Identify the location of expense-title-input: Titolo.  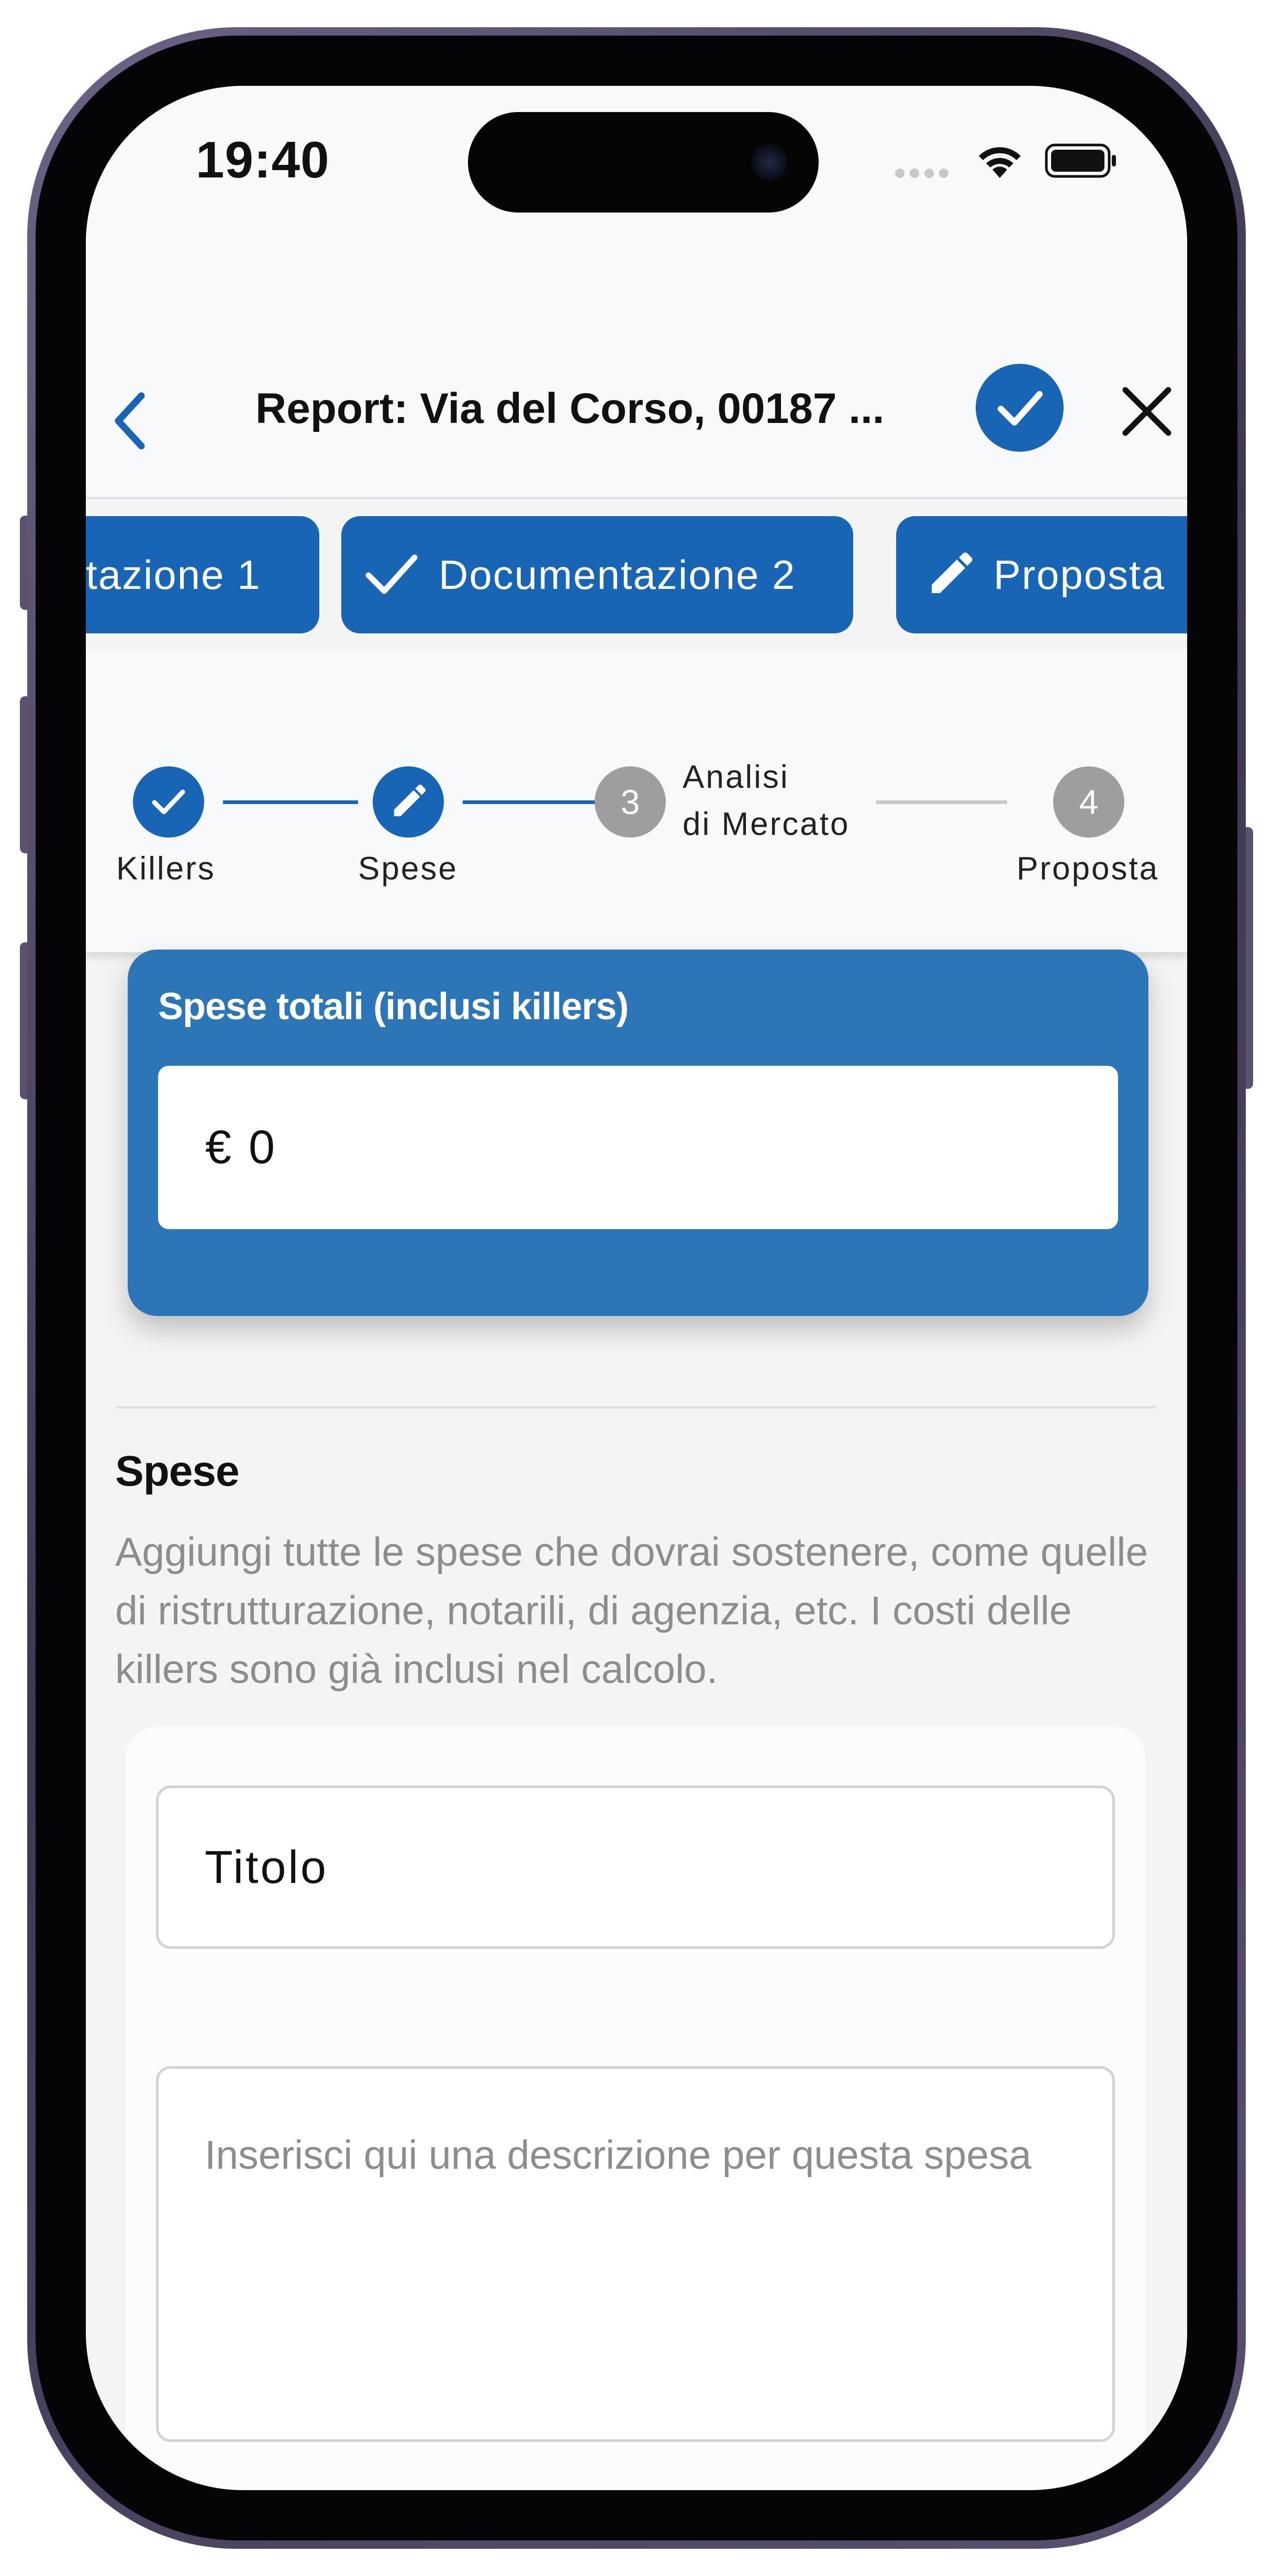
(635, 1867).